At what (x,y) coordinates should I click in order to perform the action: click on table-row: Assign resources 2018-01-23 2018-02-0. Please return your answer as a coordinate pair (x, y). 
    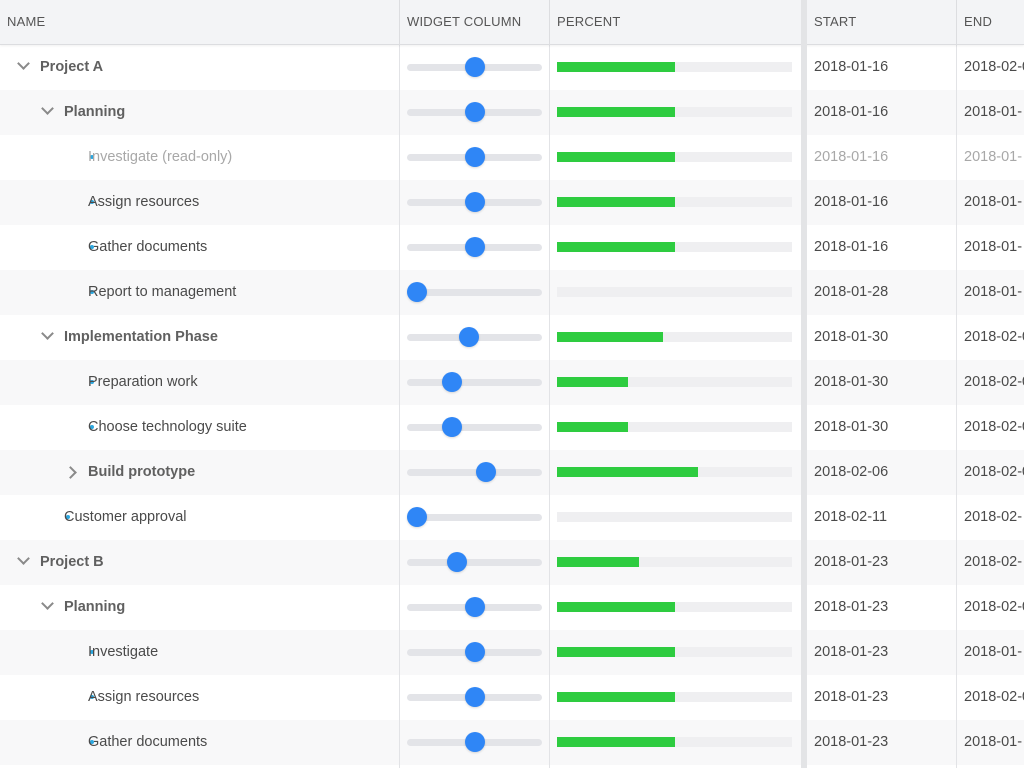
    Looking at the image, I should click on (512, 697).